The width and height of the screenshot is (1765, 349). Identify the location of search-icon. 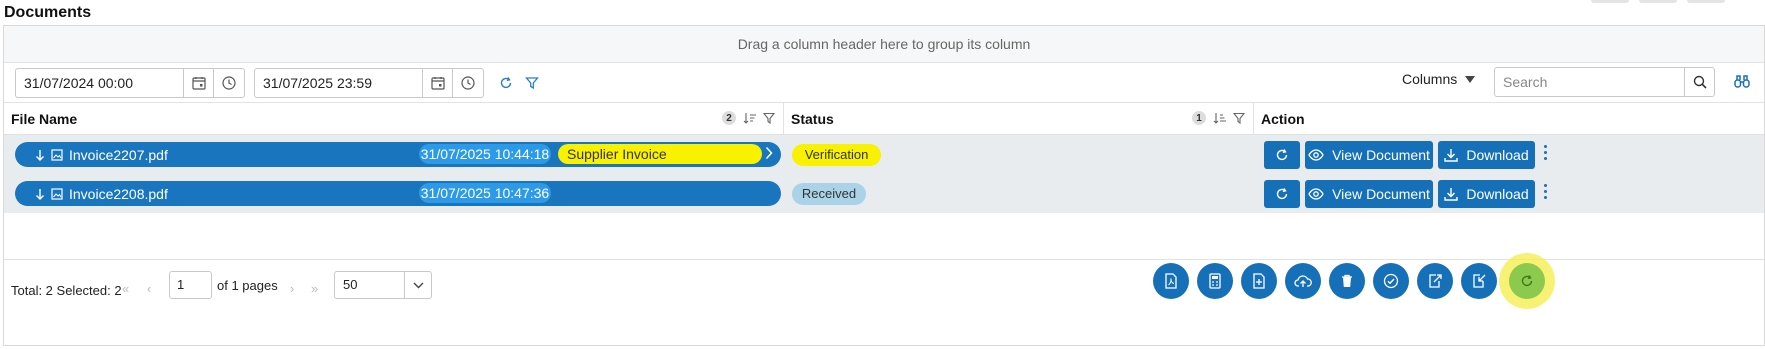
(1699, 82).